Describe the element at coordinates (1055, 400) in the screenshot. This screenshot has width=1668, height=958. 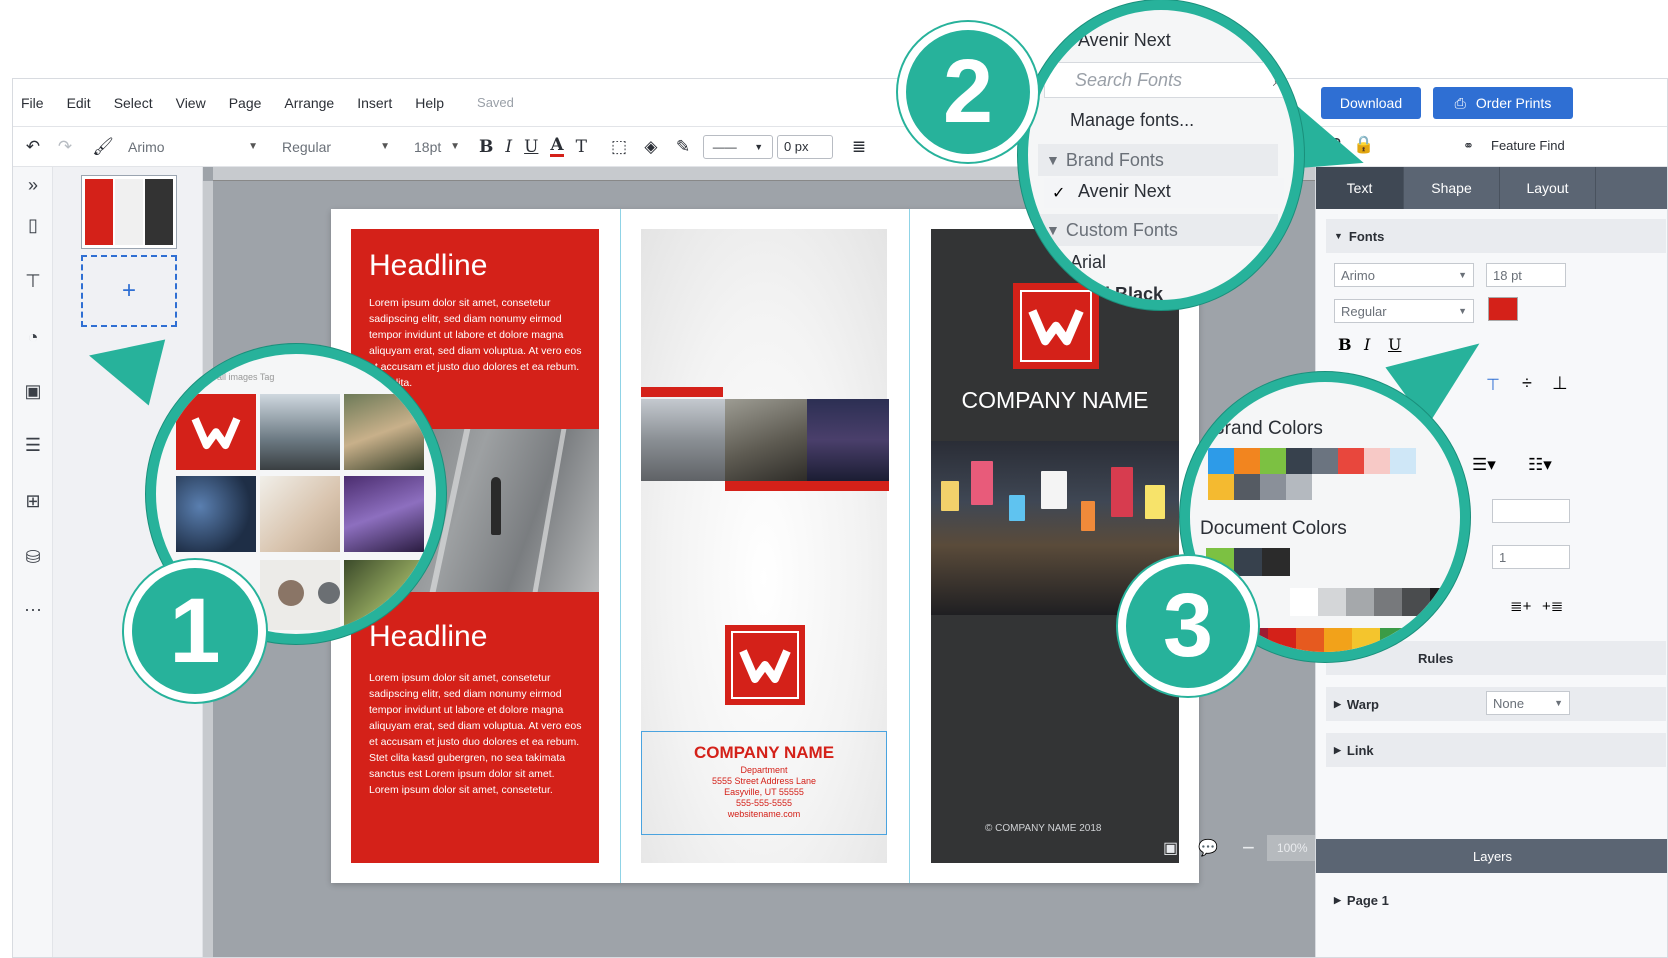
I see `company-name-right: COMPANY NAME` at that location.